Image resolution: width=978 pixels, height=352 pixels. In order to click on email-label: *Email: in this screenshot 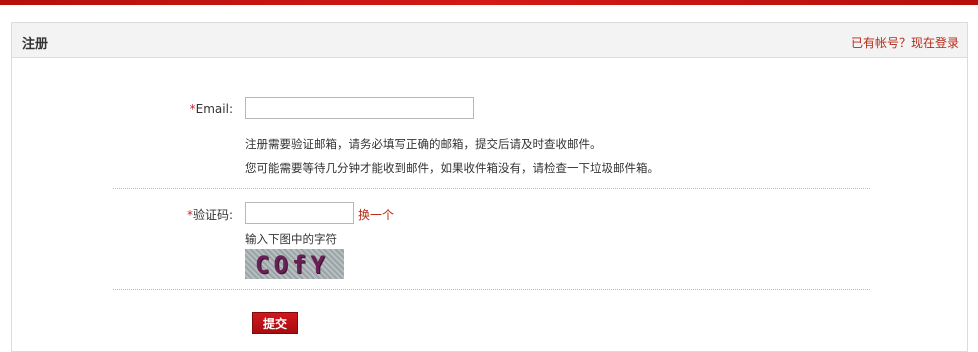, I will do `click(173, 109)`.